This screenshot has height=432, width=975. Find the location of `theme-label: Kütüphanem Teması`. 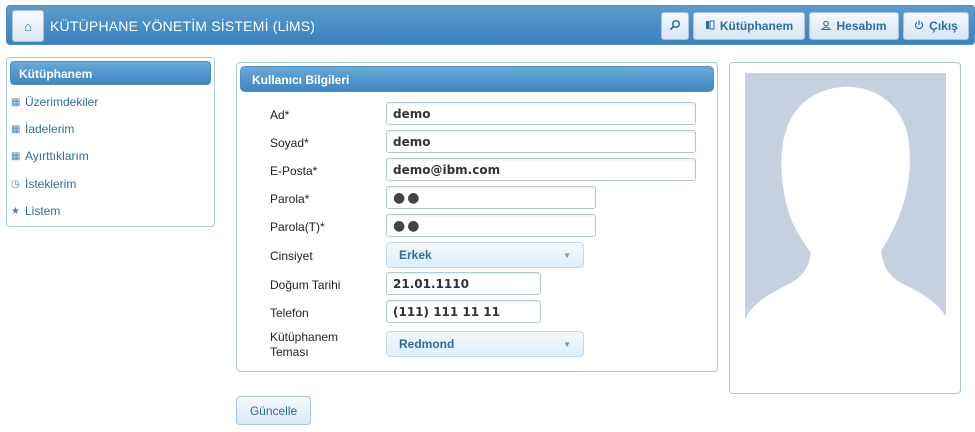

theme-label: Kütüphanem Teması is located at coordinates (304, 345).